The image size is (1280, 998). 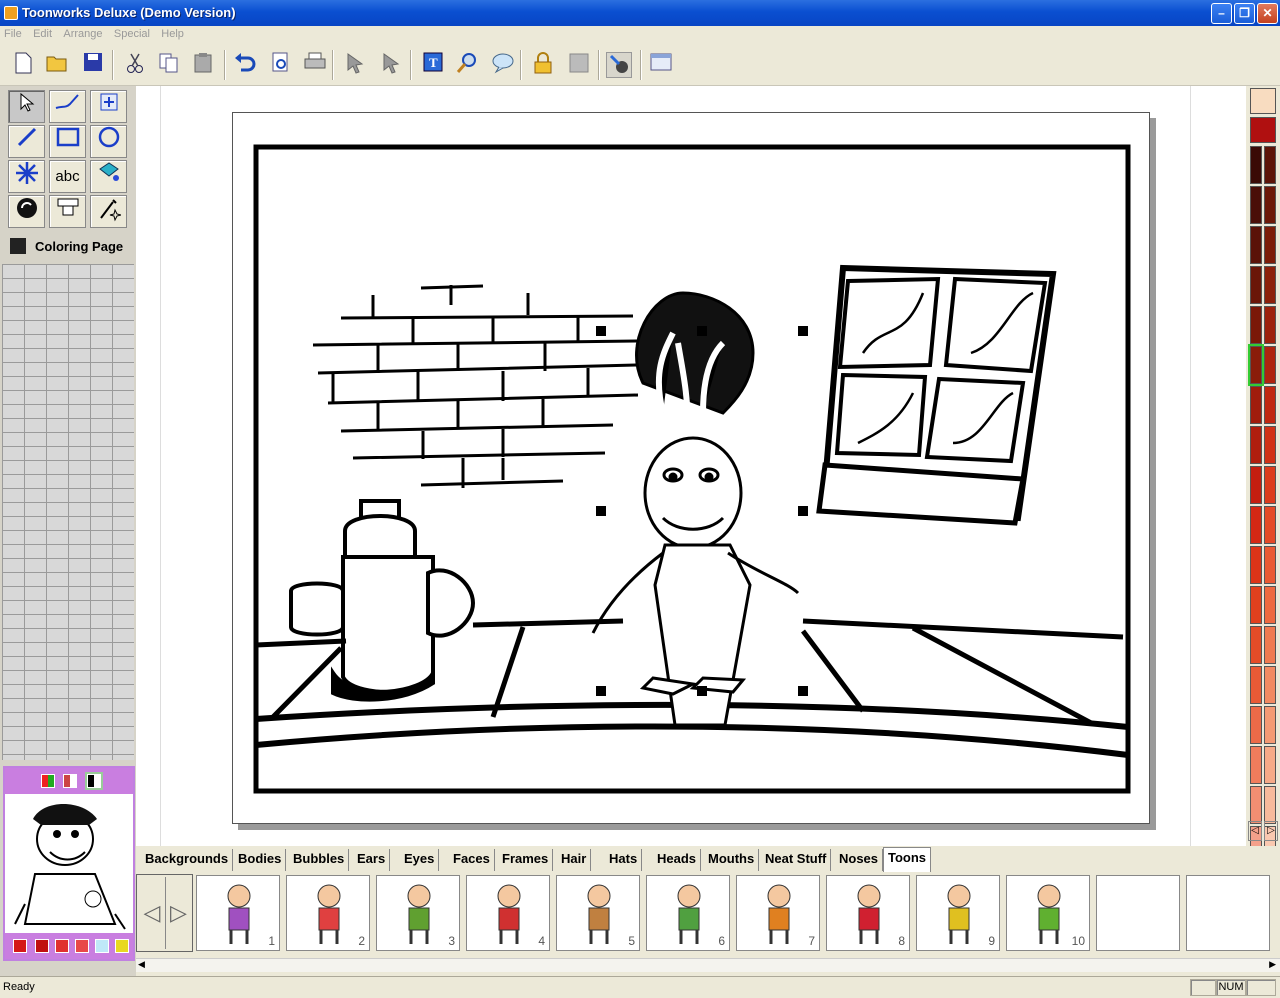 I want to click on maximize-button: ❐, so click(x=1244, y=13).